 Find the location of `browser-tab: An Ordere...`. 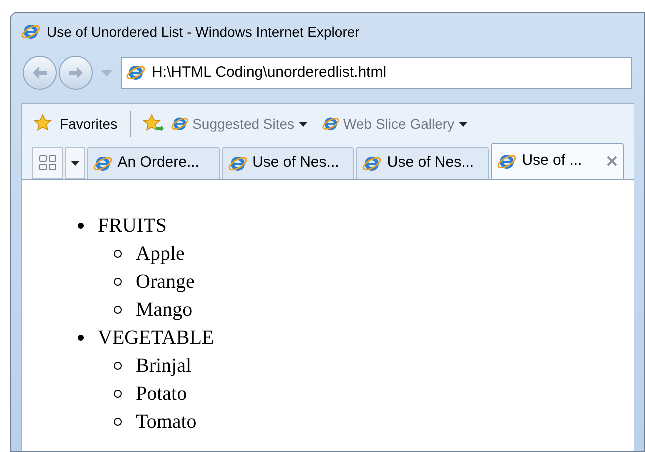

browser-tab: An Ordere... is located at coordinates (153, 163).